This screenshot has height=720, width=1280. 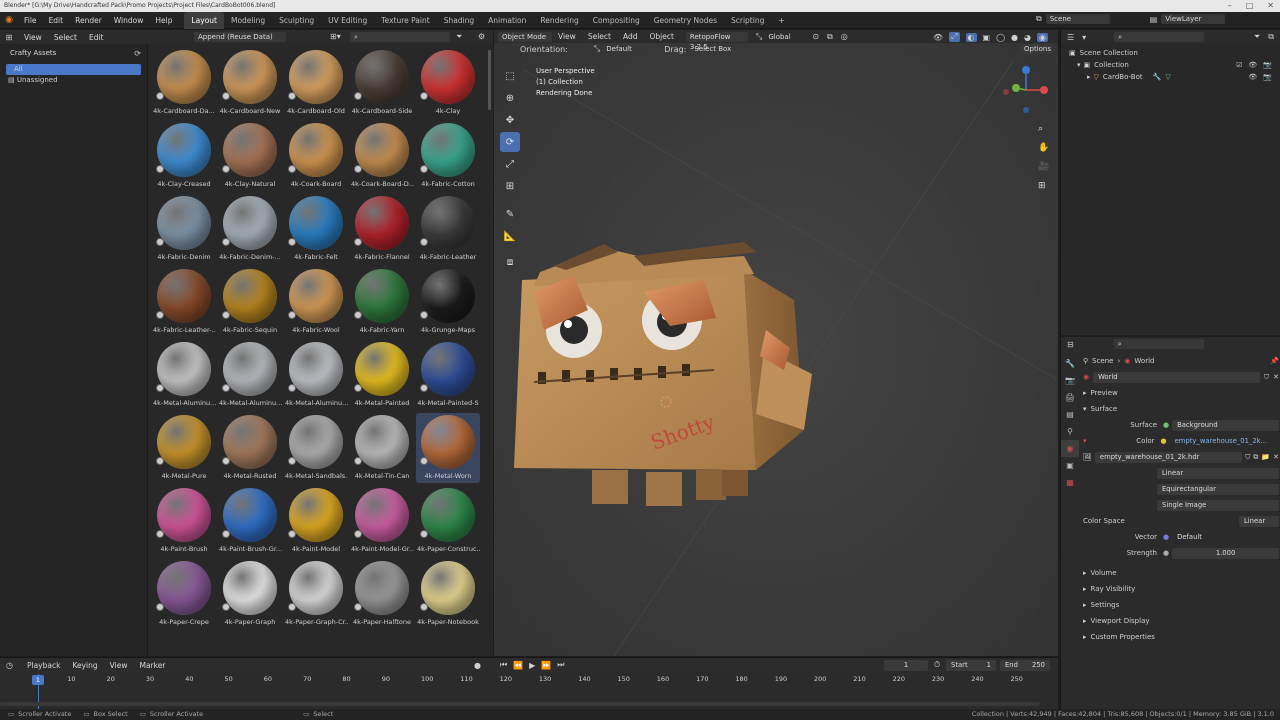 What do you see at coordinates (459, 20) in the screenshot?
I see `tab-shading: Shading` at bounding box center [459, 20].